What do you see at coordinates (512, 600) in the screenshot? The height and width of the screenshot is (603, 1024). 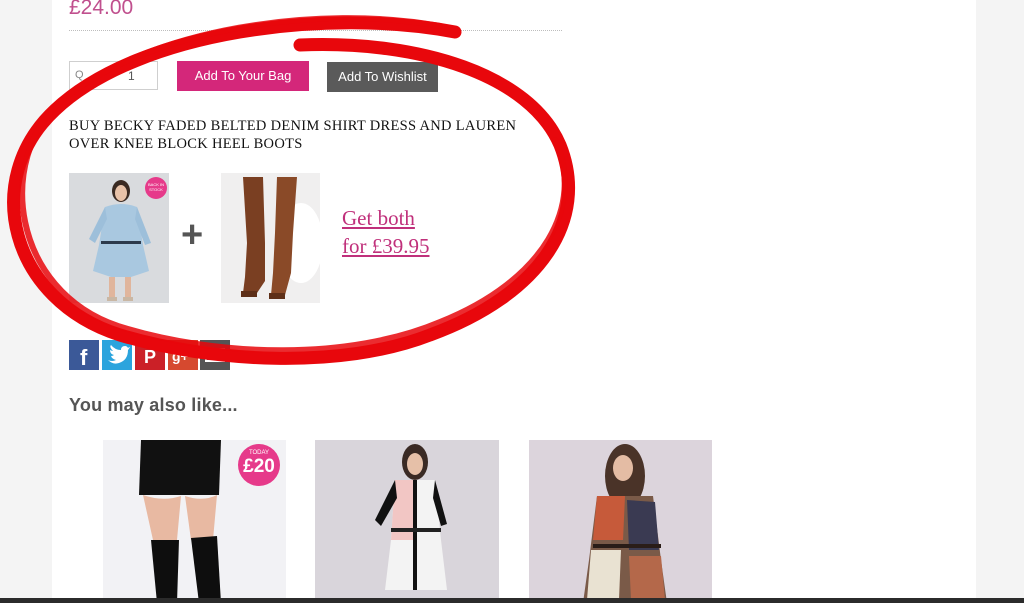 I see `bottom-bar` at bounding box center [512, 600].